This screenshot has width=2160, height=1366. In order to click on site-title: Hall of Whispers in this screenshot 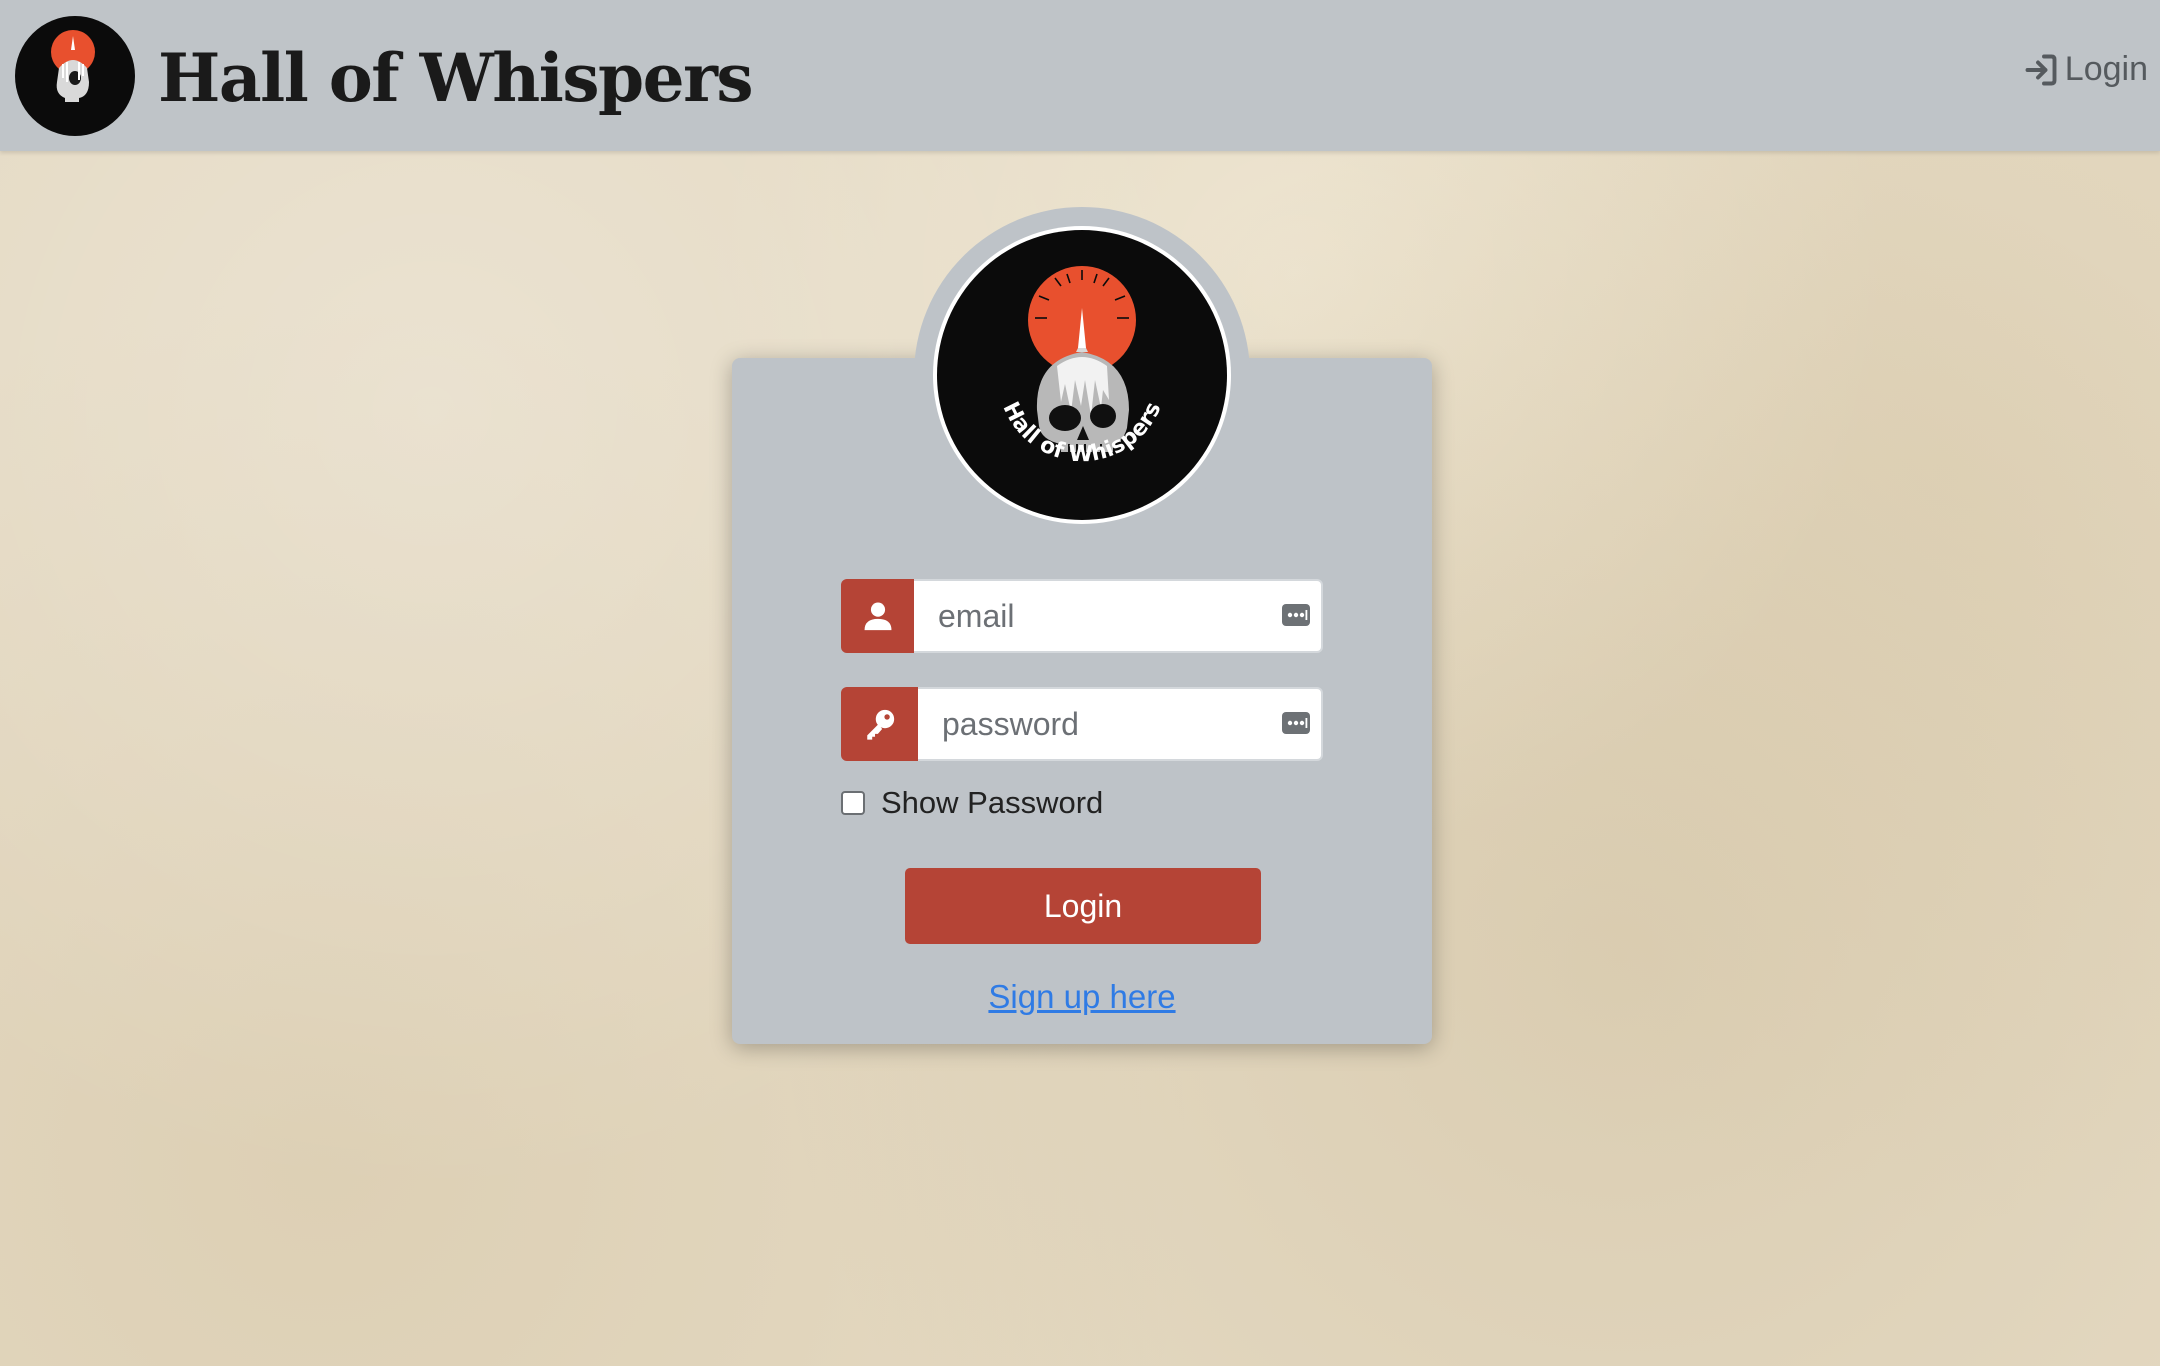, I will do `click(456, 78)`.